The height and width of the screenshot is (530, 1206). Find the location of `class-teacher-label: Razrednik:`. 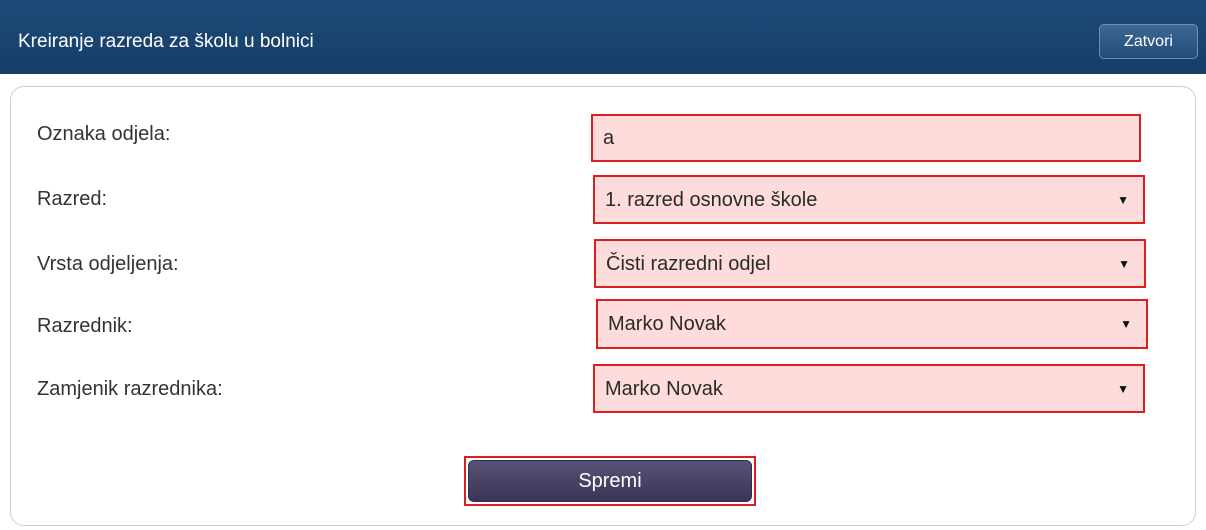

class-teacher-label: Razrednik: is located at coordinates (85, 326).